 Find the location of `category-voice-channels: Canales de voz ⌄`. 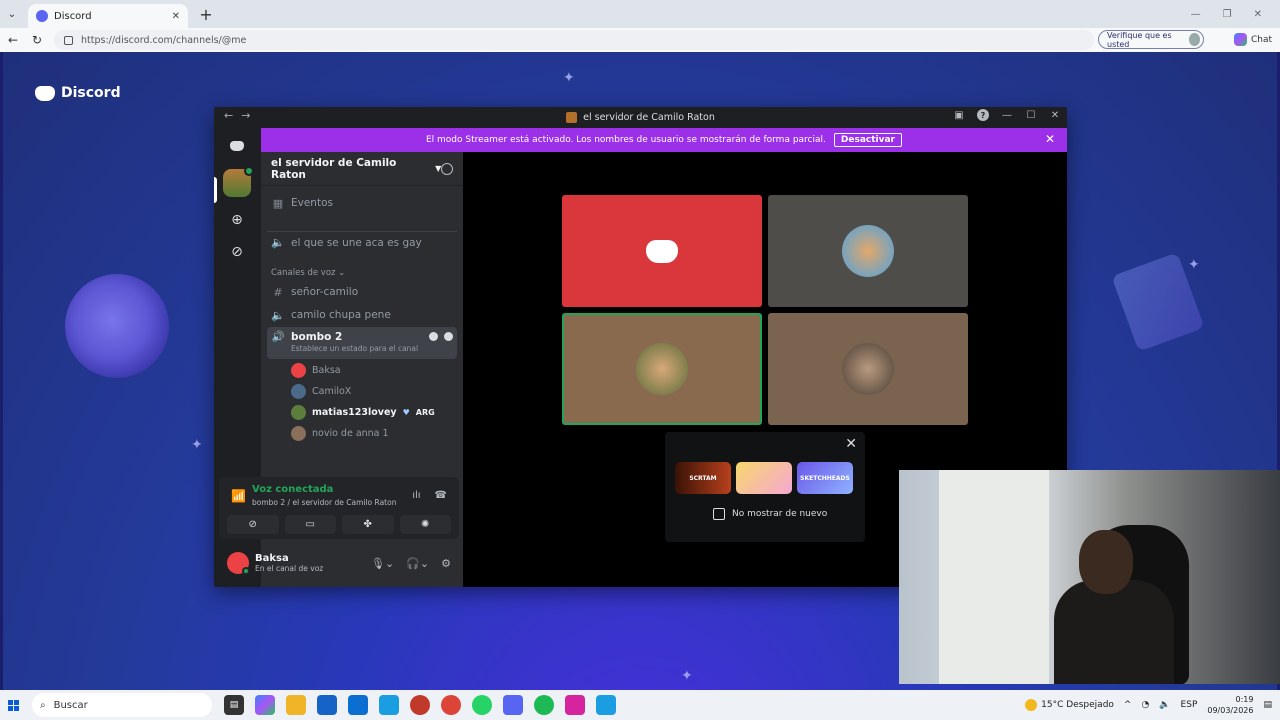

category-voice-channels: Canales de voz ⌄ is located at coordinates (308, 273).